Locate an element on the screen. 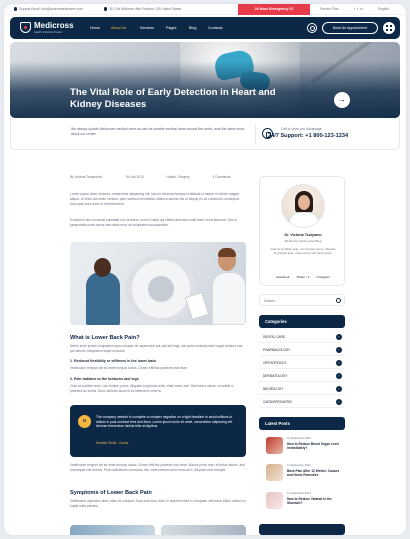 Image resolution: width=410 pixels, height=539 pixels. post-comments: 3 Comments is located at coordinates (221, 177).